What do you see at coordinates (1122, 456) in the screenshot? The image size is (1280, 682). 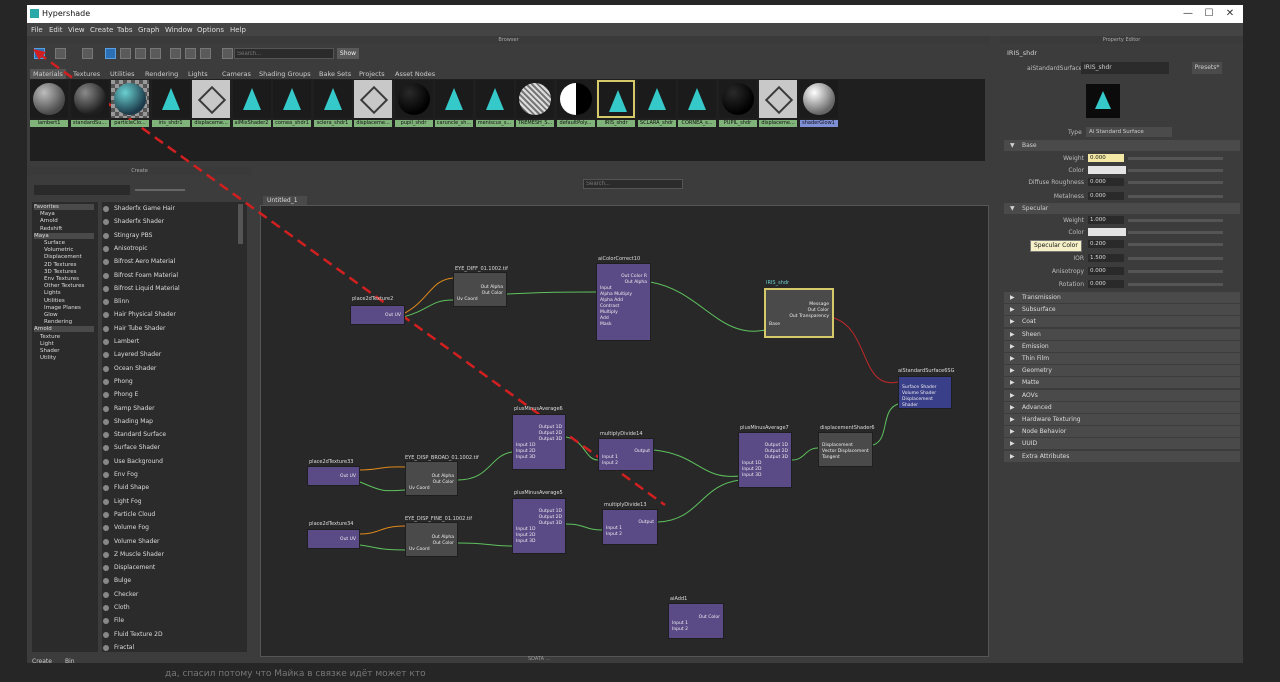 I see `section-header: ▶ Extra Attributes` at bounding box center [1122, 456].